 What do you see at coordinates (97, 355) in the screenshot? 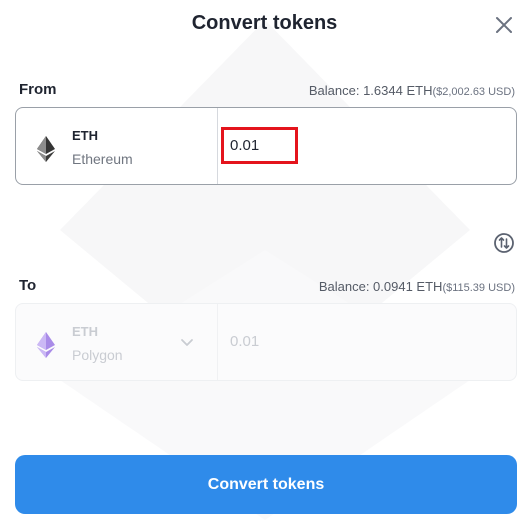
I see `to-token-network: Polygon` at bounding box center [97, 355].